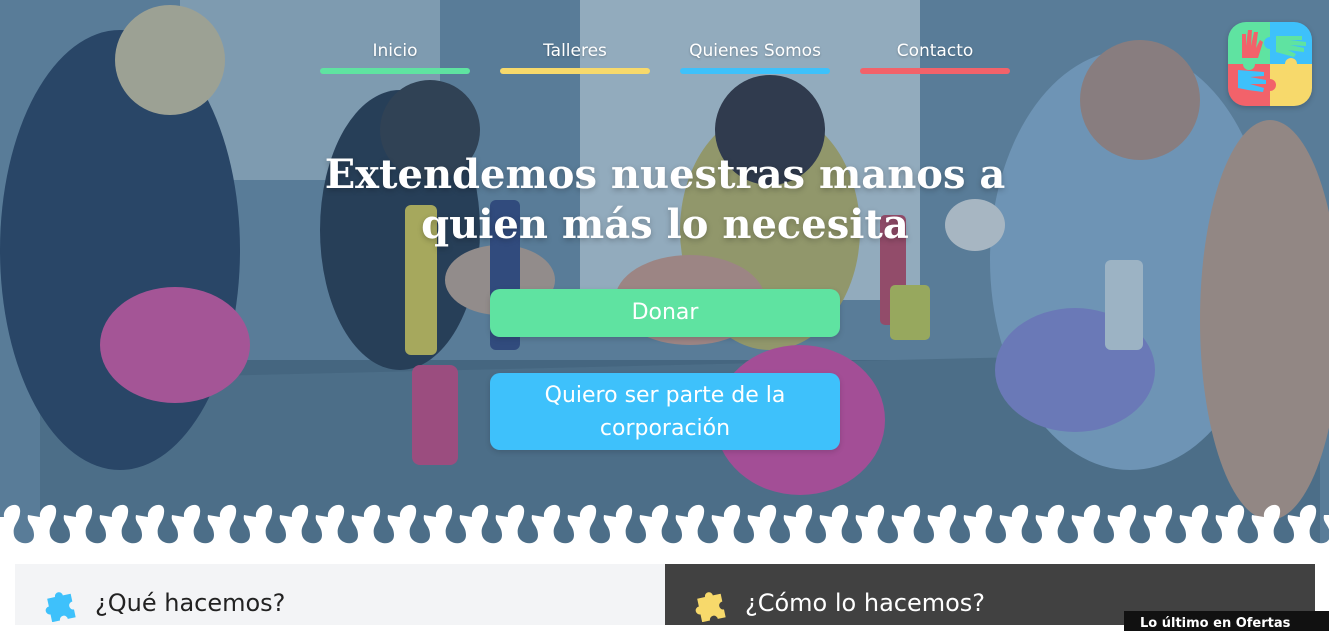  I want to click on nav-item-label: Contacto, so click(935, 51).